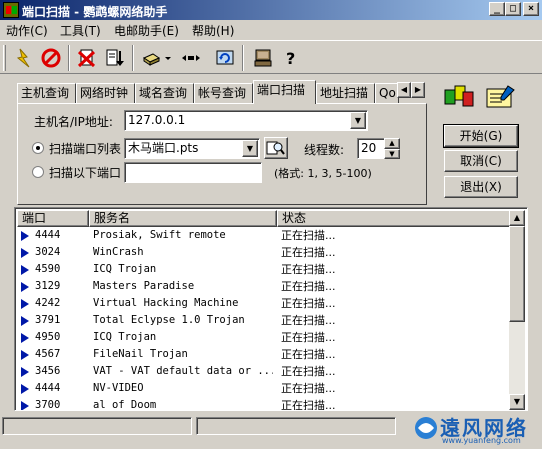  Describe the element at coordinates (53, 218) in the screenshot. I see `column-port: 端口` at that location.